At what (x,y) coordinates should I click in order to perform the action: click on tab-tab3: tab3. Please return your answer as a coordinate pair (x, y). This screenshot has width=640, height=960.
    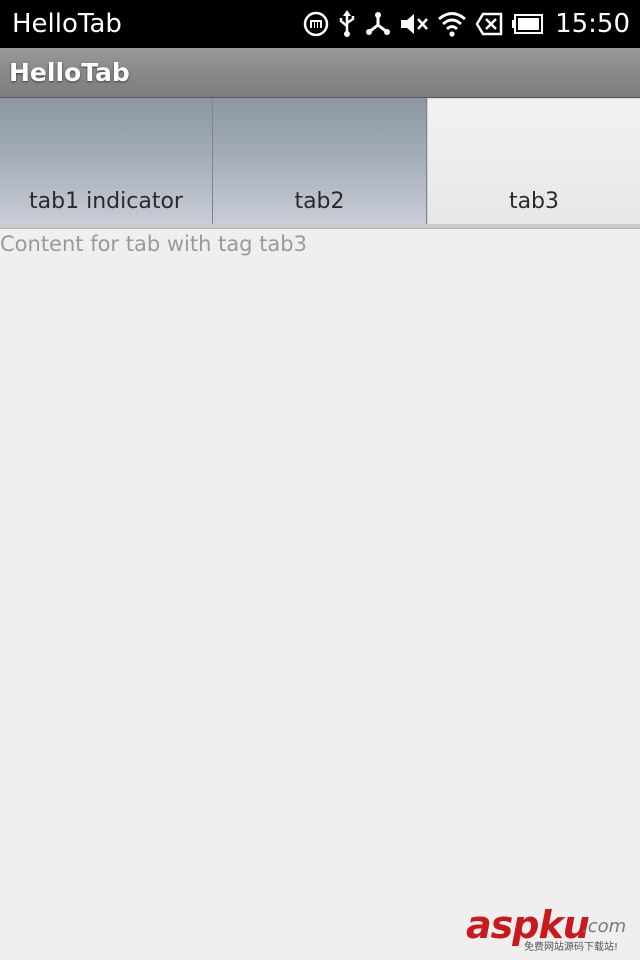
    Looking at the image, I should click on (533, 161).